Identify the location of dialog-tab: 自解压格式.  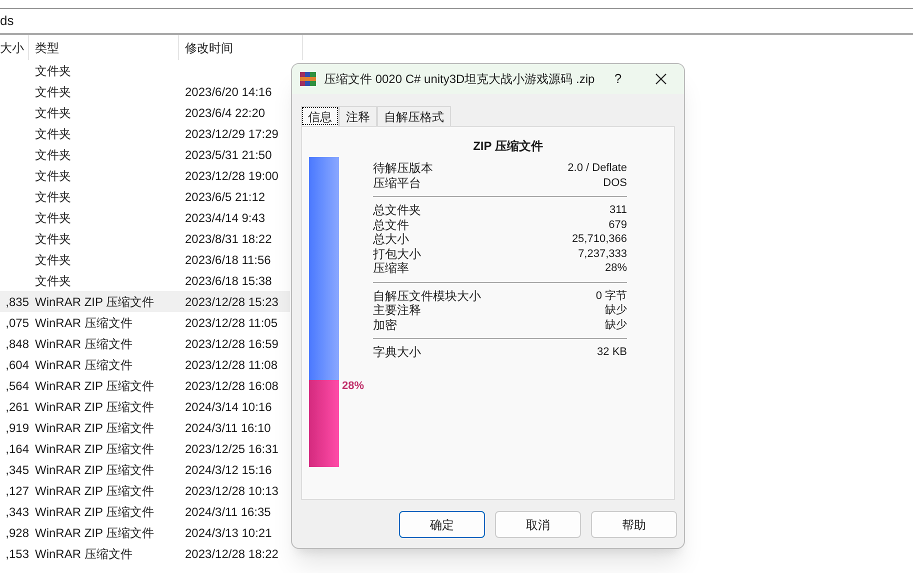
(414, 116).